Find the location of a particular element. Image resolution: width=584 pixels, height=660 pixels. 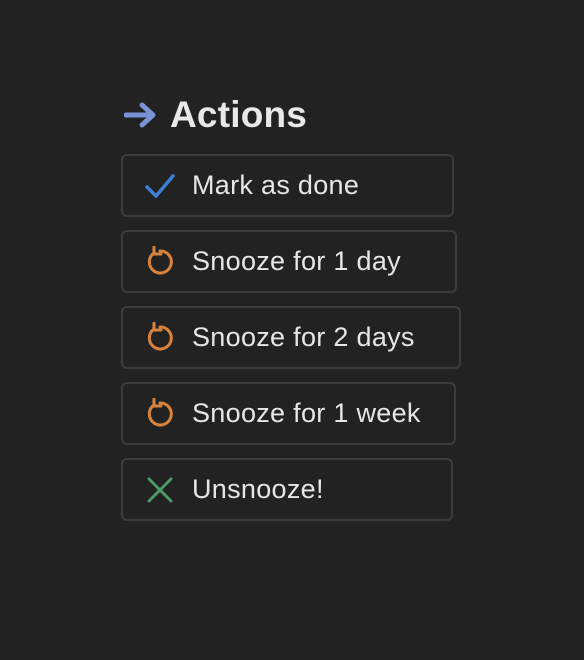

snooze-2-days-label: Snooze for 2 days is located at coordinates (303, 337).